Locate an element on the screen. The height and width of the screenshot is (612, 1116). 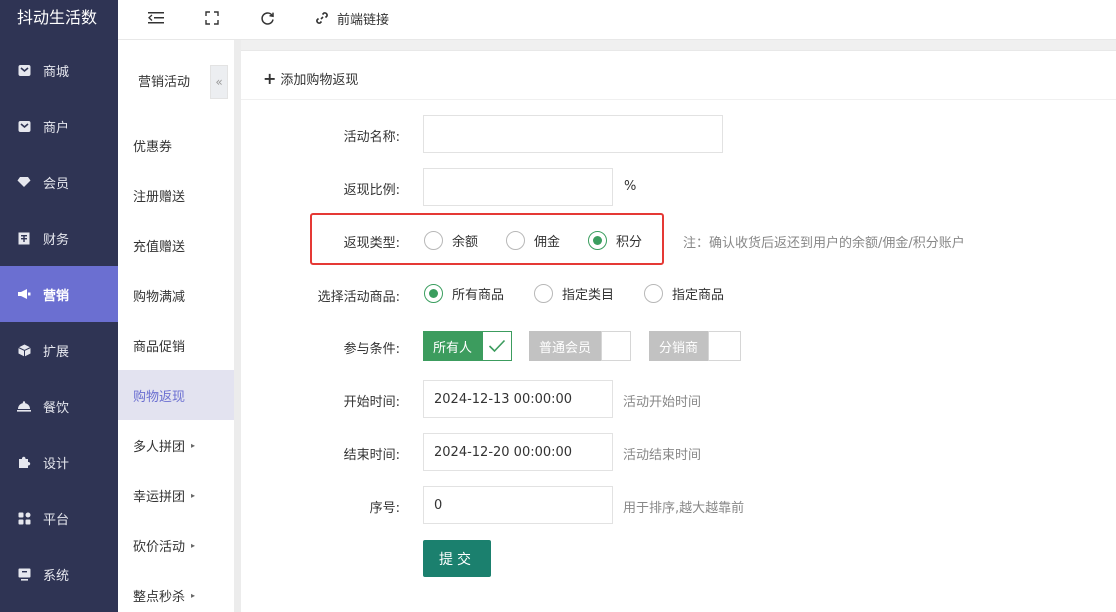
sort-order-hint: 用于排序,越大越靠前 is located at coordinates (684, 508).